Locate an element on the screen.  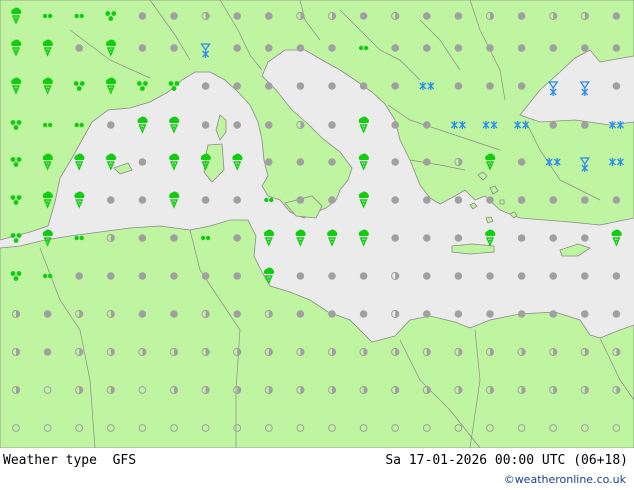
land-mallorca is located at coordinates (123, 168).